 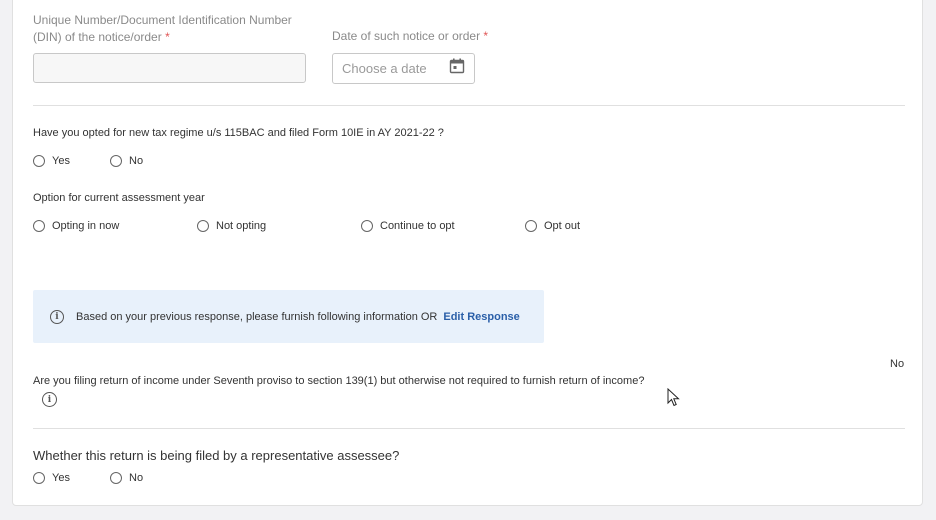 What do you see at coordinates (279, 226) in the screenshot?
I see `not-opting-radio: Not opting` at bounding box center [279, 226].